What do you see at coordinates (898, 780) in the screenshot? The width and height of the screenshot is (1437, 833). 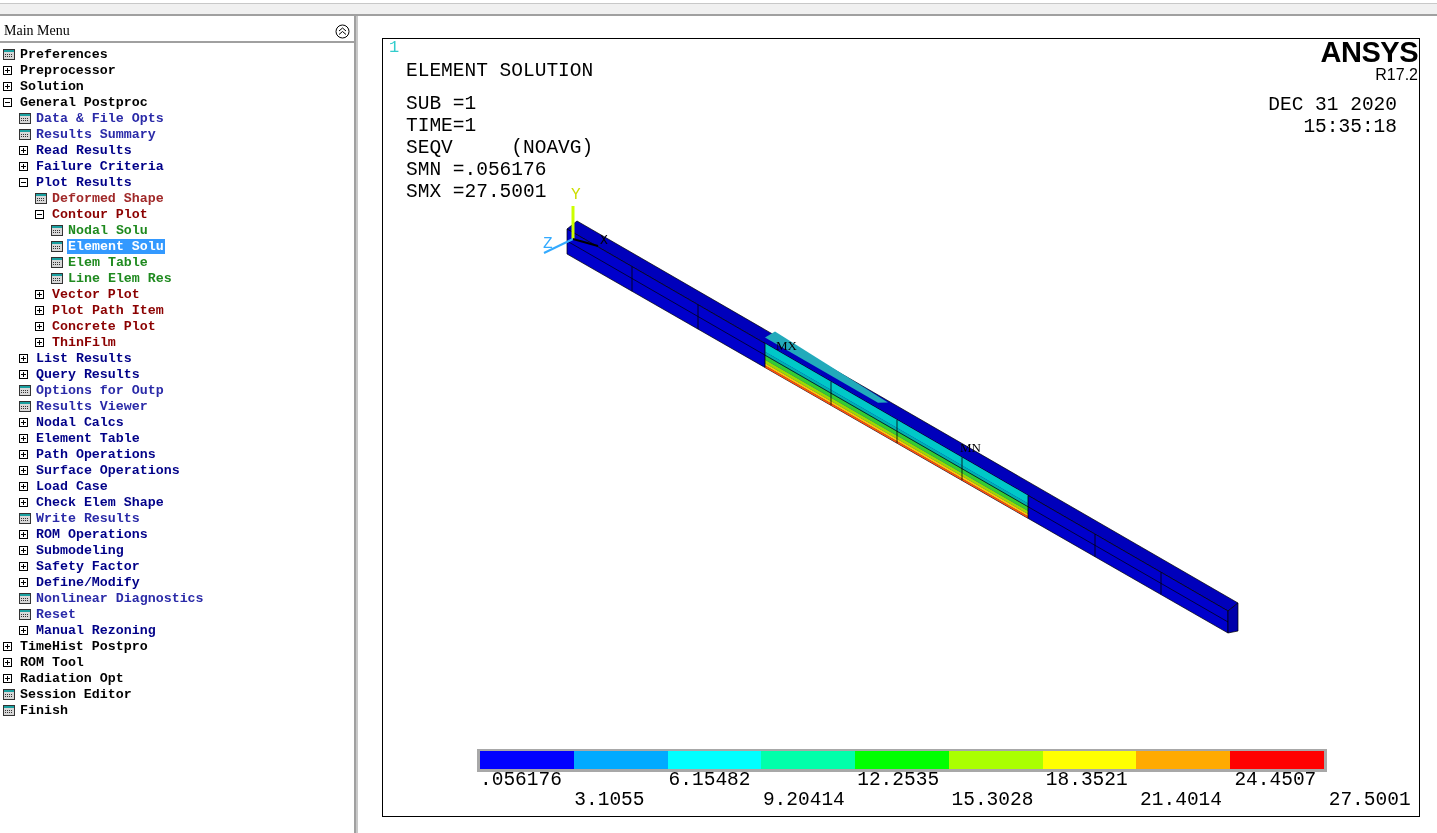 I see `legend-value: 12.2535` at bounding box center [898, 780].